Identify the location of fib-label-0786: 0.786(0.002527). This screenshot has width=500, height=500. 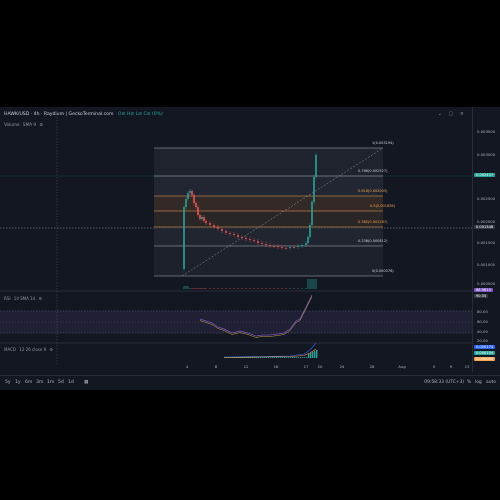
(373, 171).